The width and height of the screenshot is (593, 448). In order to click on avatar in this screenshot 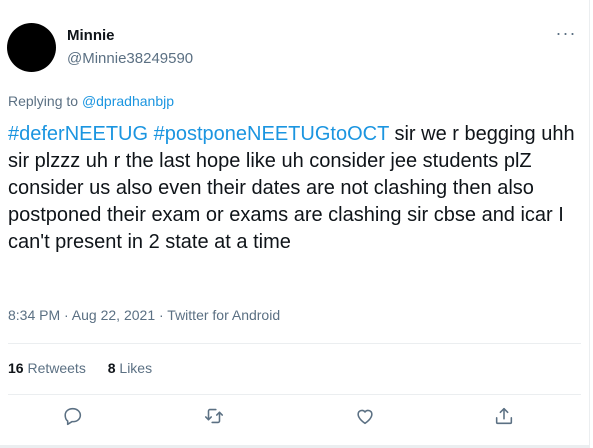, I will do `click(31, 47)`.